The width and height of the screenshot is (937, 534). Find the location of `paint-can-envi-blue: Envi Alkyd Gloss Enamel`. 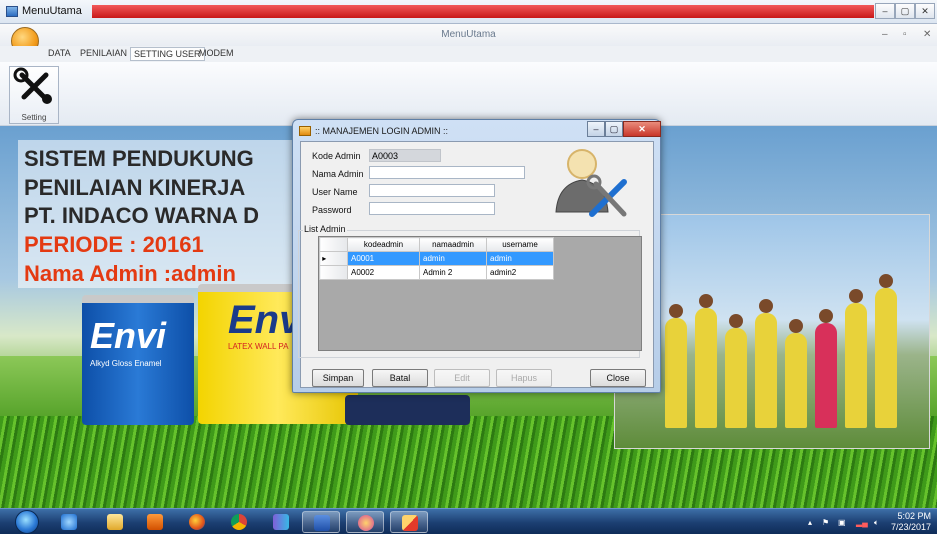

paint-can-envi-blue: Envi Alkyd Gloss Enamel is located at coordinates (138, 360).